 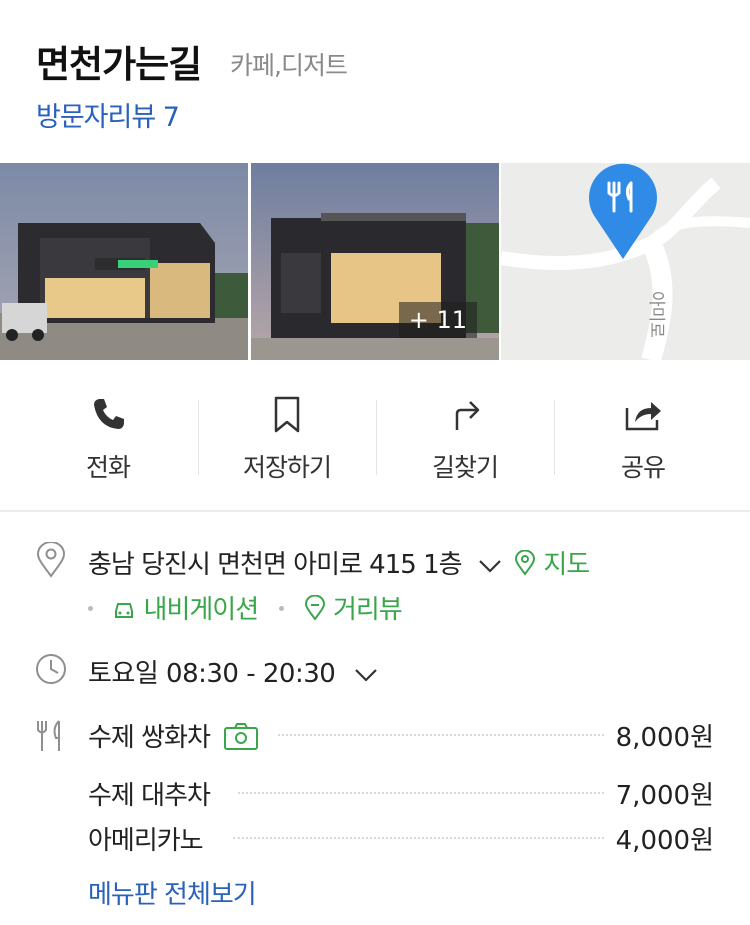 I want to click on cutlery-icon, so click(x=48, y=735).